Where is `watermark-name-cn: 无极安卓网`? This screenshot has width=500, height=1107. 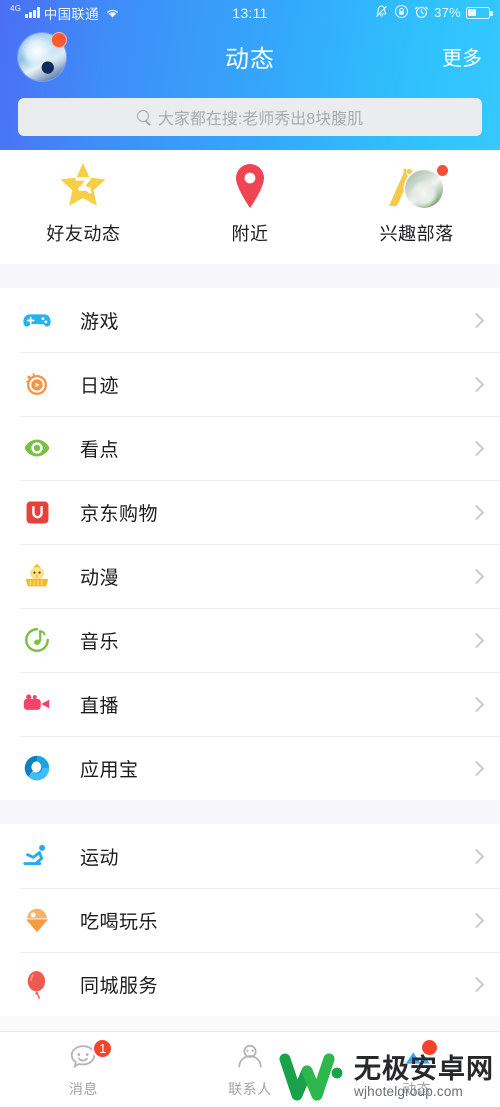
watermark-name-cn: 无极安卓网 is located at coordinates (424, 1069).